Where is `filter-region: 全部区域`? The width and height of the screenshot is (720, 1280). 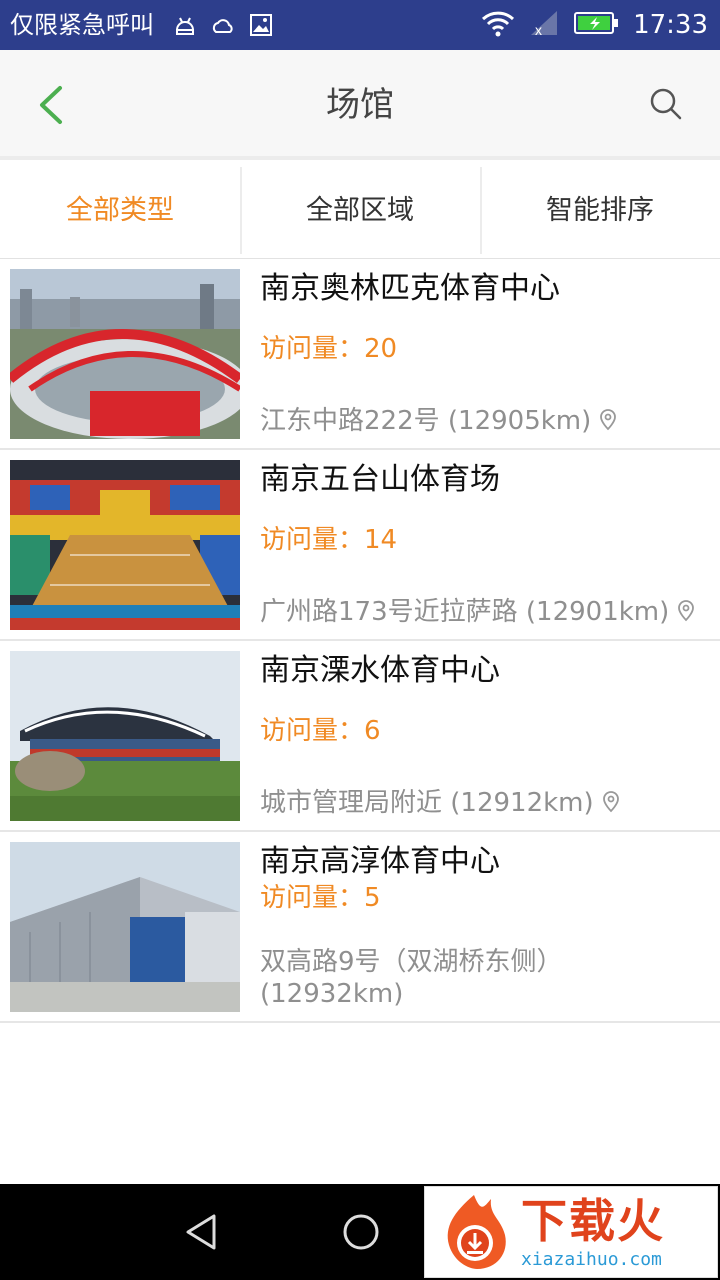 filter-region: 全部区域 is located at coordinates (360, 210).